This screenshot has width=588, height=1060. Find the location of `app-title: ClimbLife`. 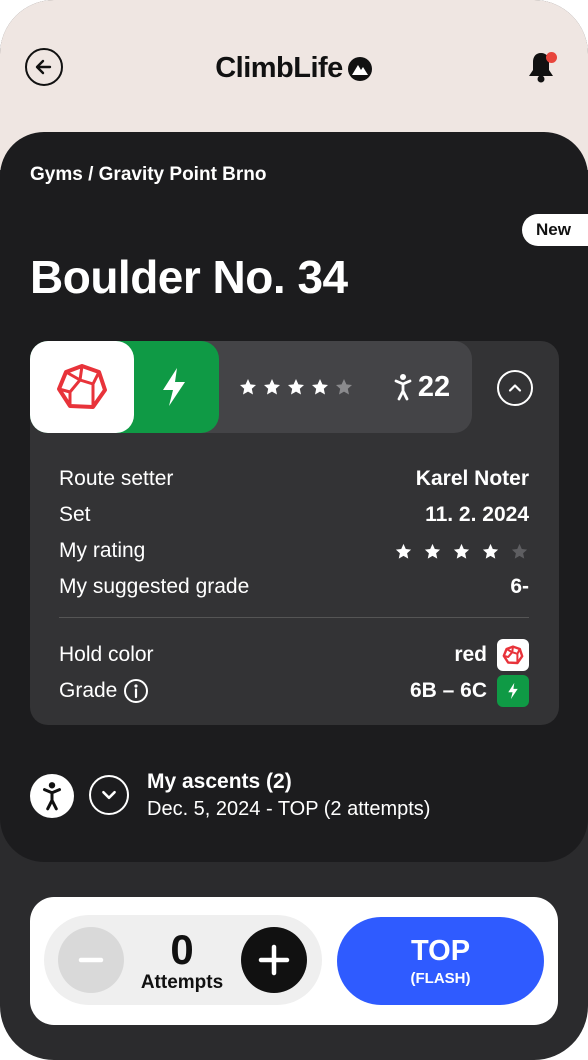

app-title: ClimbLife is located at coordinates (279, 68).